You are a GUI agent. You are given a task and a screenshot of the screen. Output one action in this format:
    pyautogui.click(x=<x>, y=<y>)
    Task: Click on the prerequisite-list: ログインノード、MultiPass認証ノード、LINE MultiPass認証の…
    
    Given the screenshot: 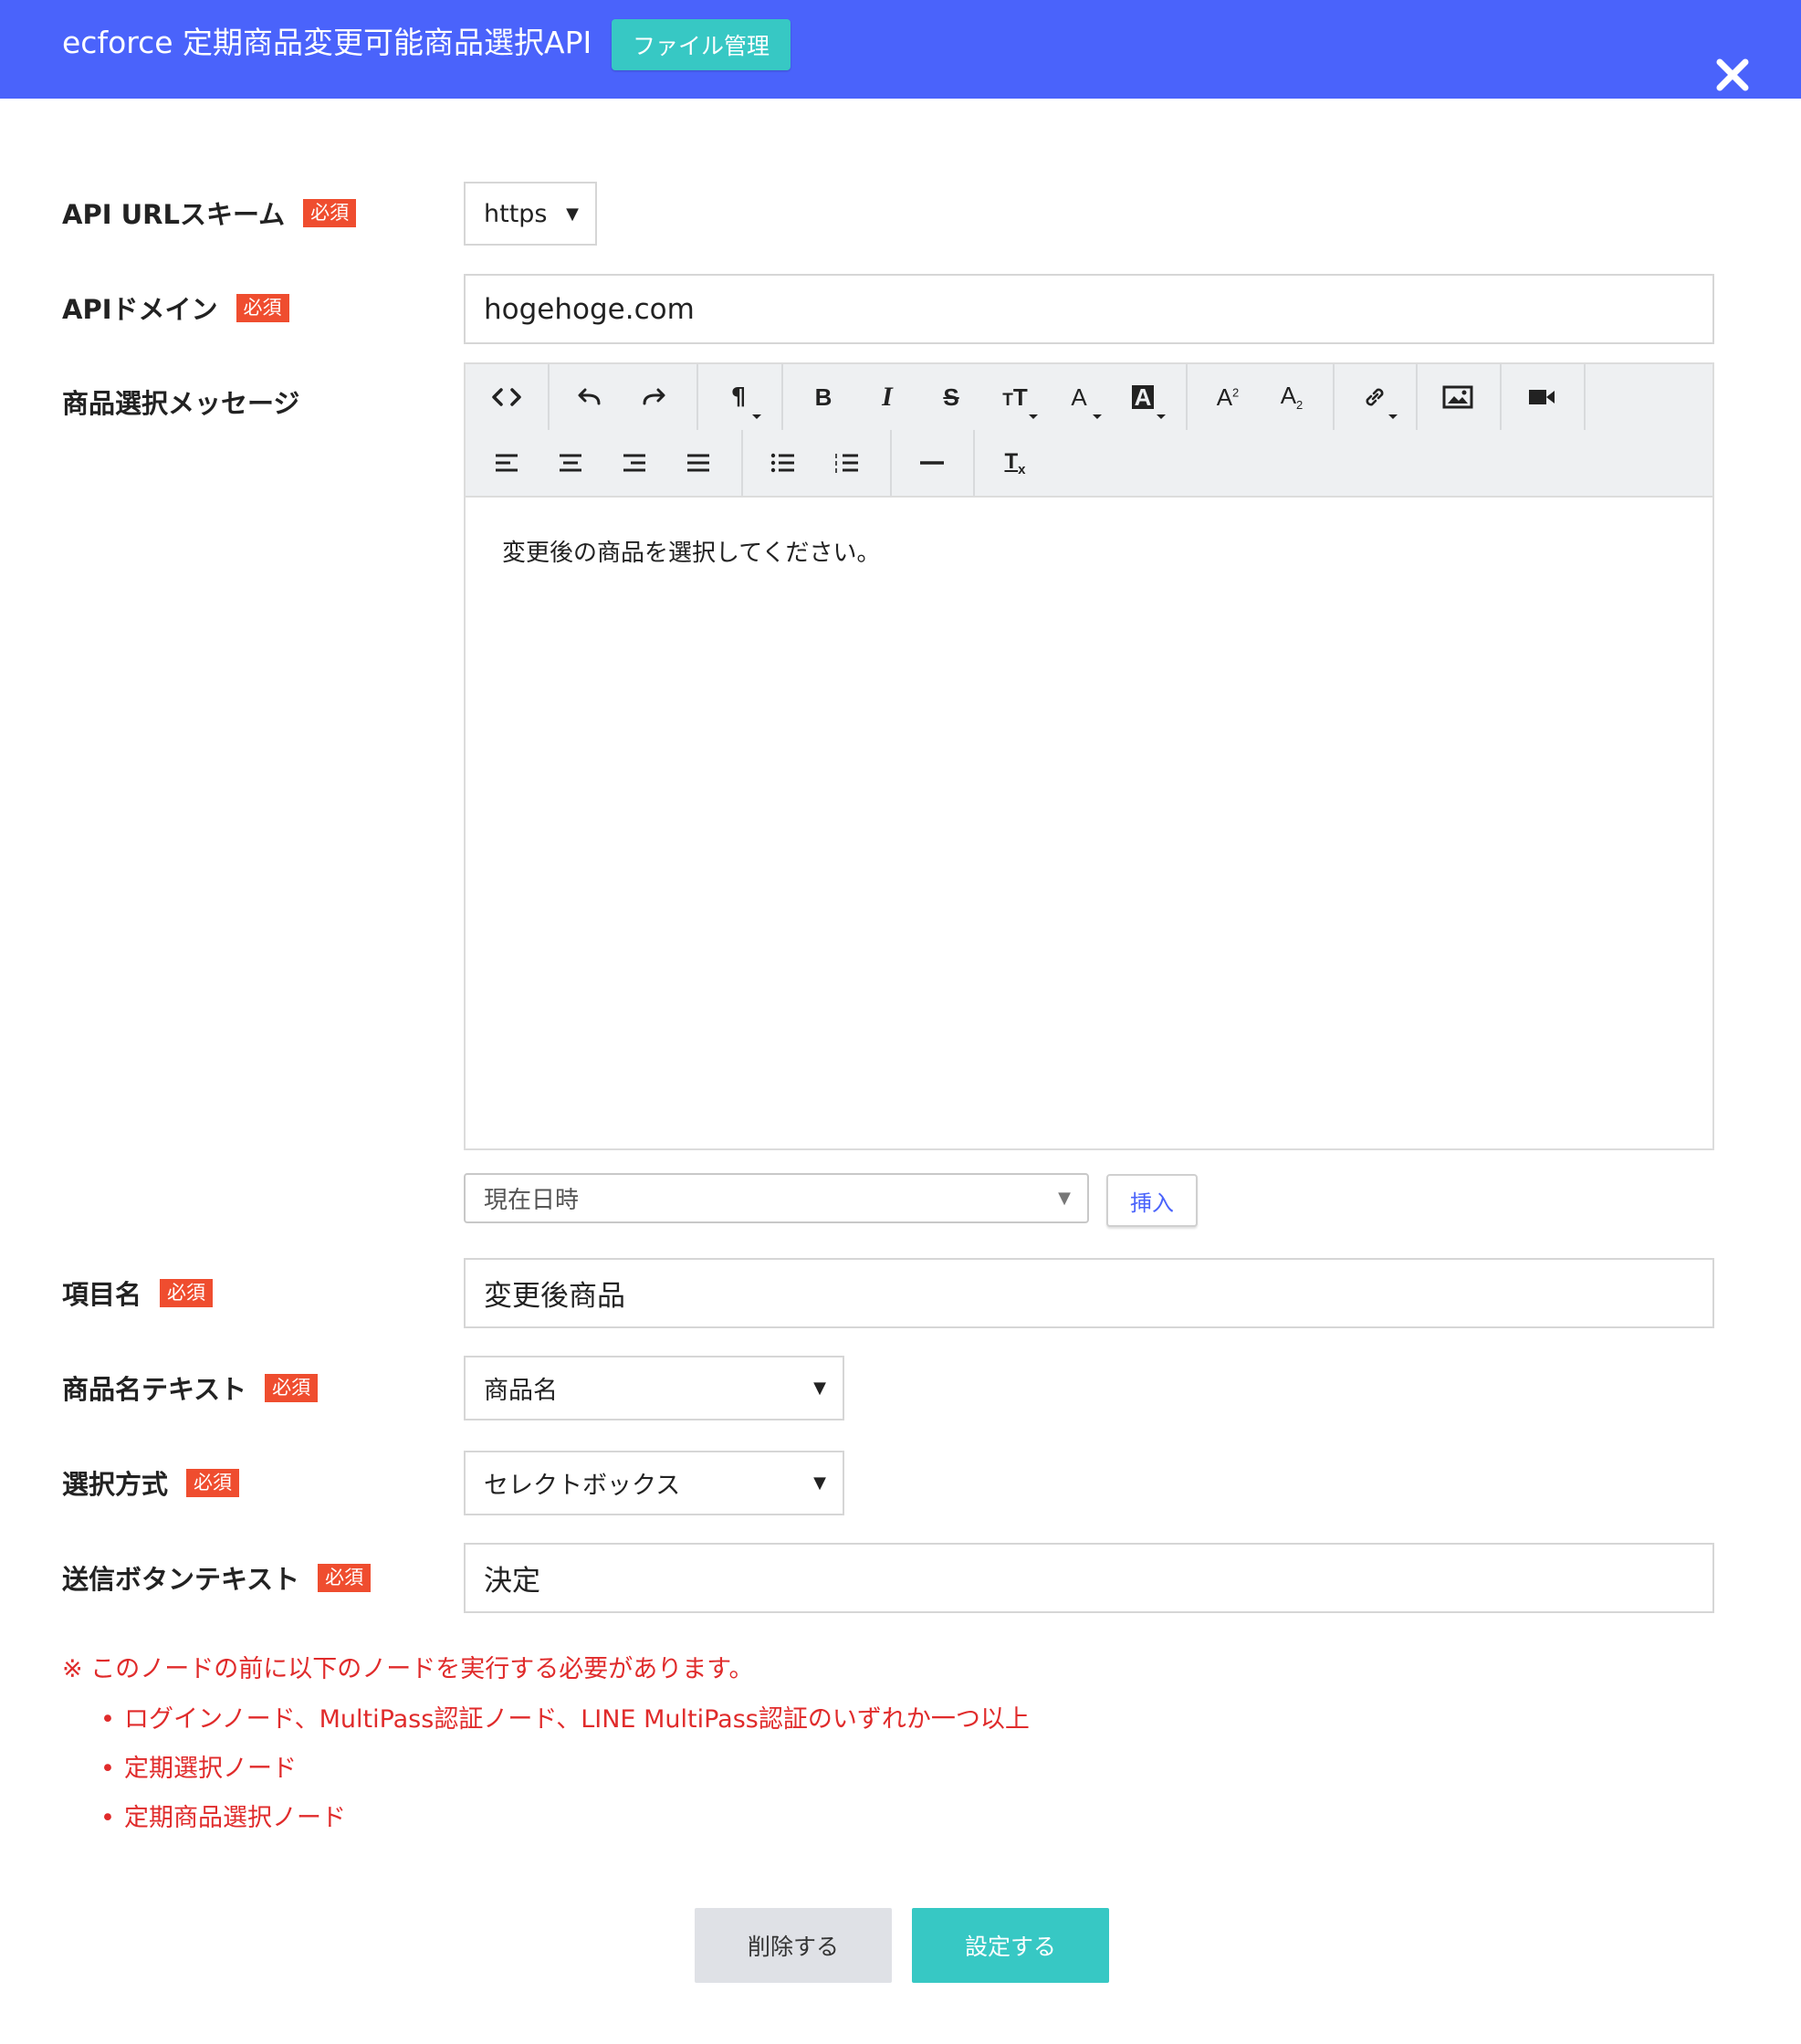 What is the action you would take?
    pyautogui.click(x=565, y=1776)
    